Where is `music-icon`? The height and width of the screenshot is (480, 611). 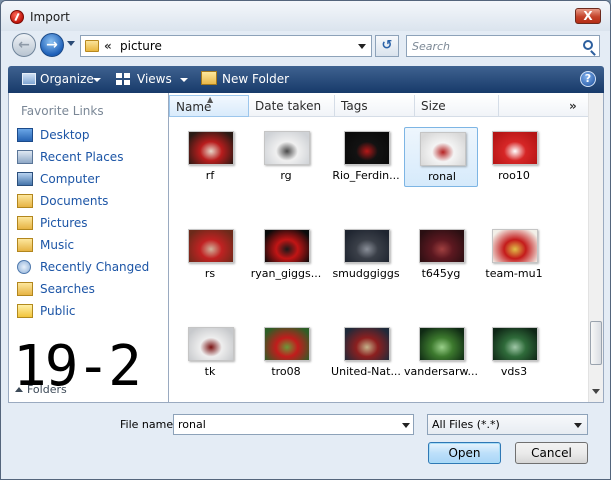 music-icon is located at coordinates (25, 245).